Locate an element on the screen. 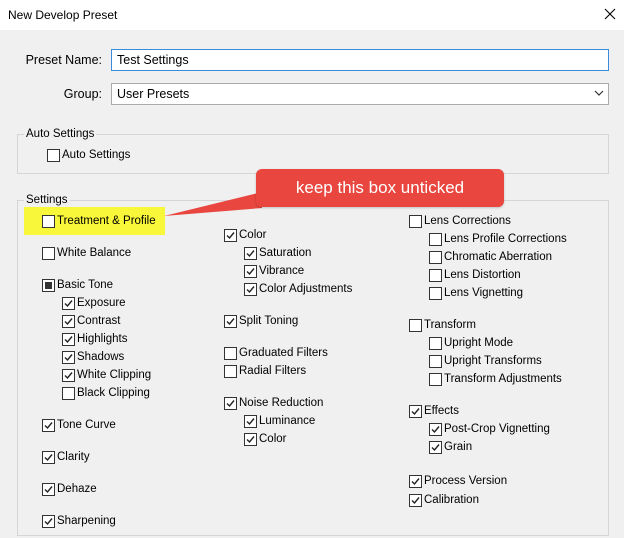 The image size is (624, 538). setting-checkbox: Tone Curve is located at coordinates (79, 425).